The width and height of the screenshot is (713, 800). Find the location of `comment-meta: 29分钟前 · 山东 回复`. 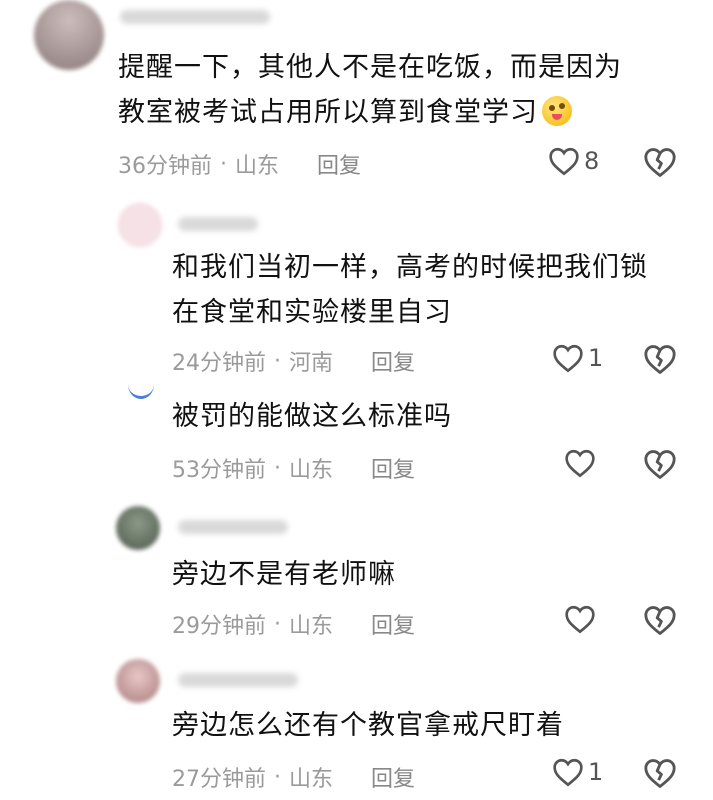

comment-meta: 29分钟前 · 山东 回复 is located at coordinates (293, 624).